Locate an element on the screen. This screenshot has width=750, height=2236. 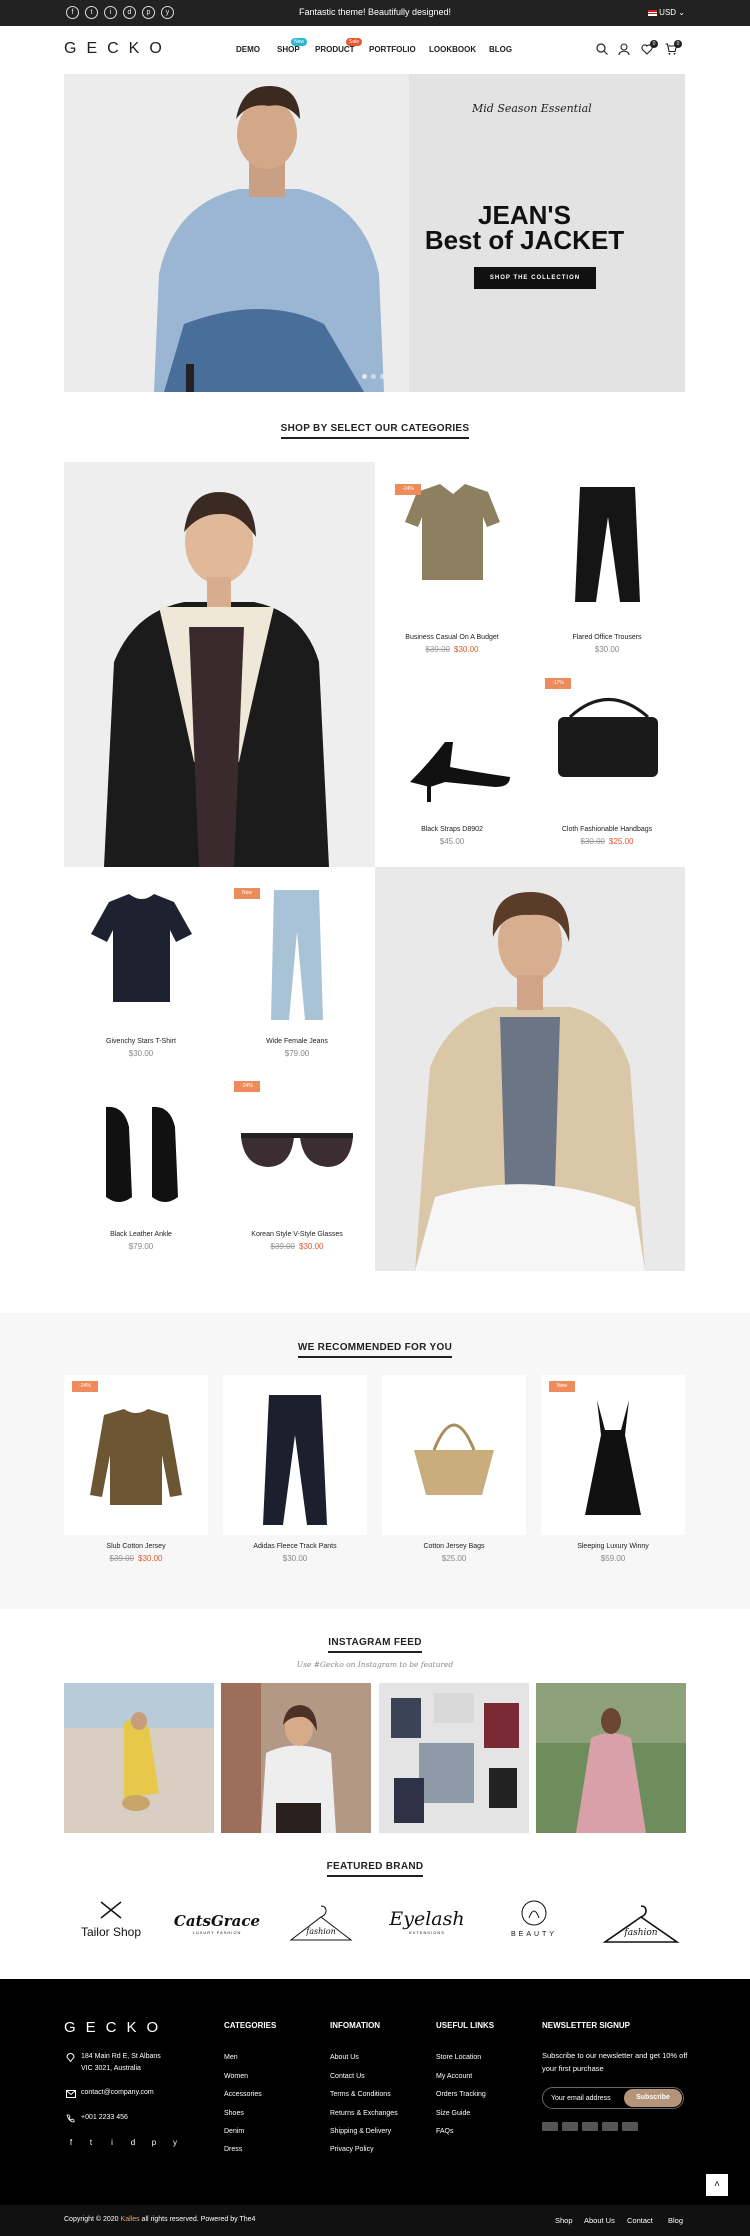
brand-name: fashion is located at coordinates (641, 1933).